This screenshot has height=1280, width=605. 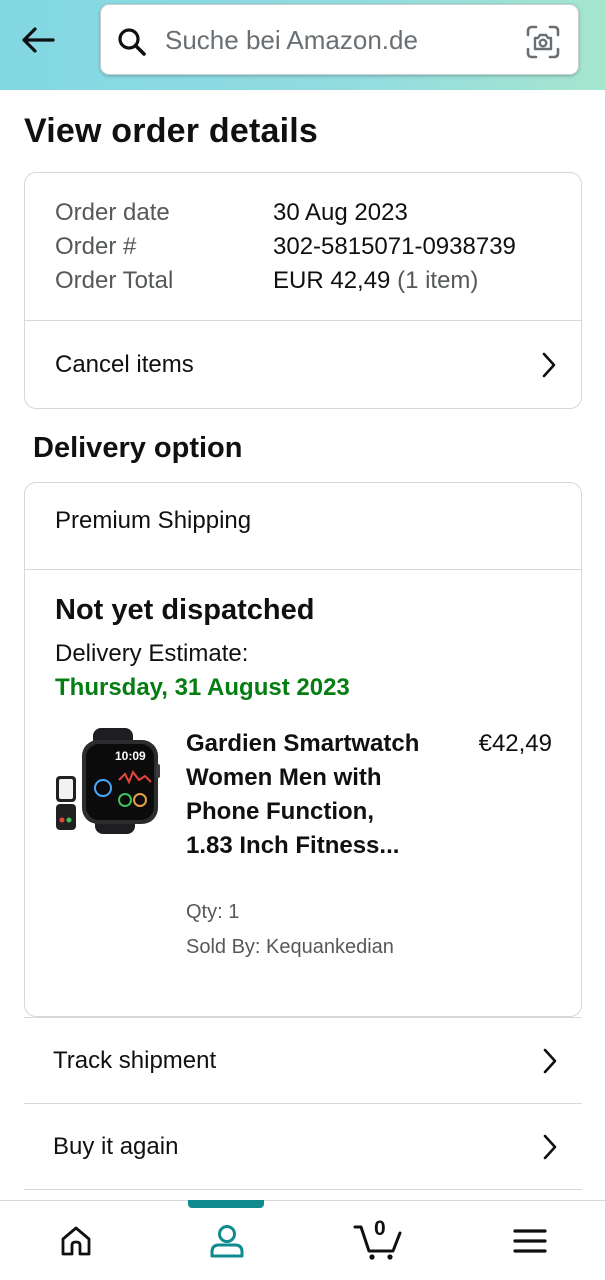 What do you see at coordinates (213, 912) in the screenshot?
I see `product-quantity: Qty: 1` at bounding box center [213, 912].